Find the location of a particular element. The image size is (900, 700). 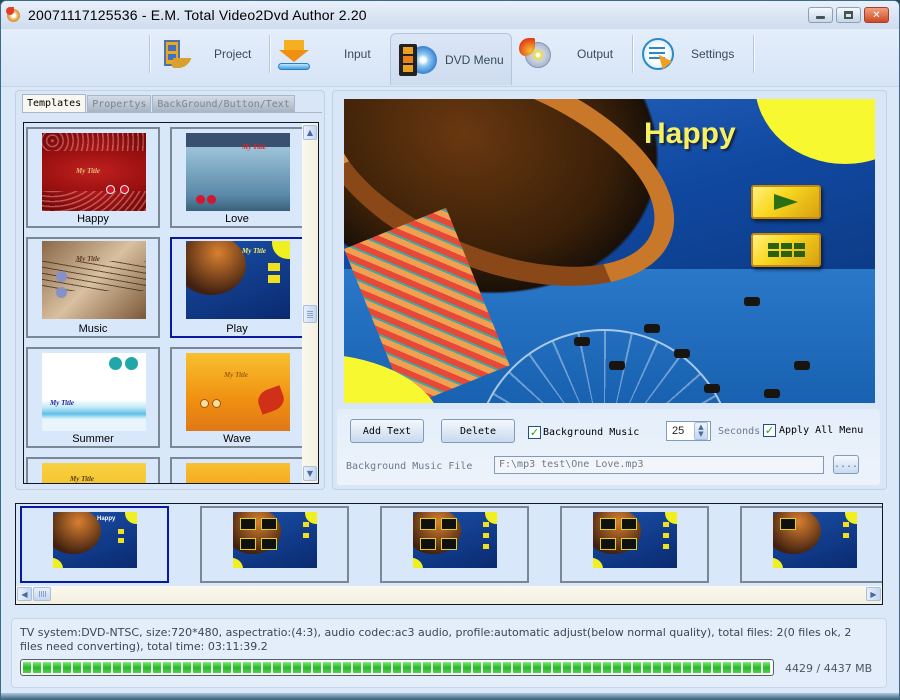

template-item: My Title Wave is located at coordinates (237, 397).